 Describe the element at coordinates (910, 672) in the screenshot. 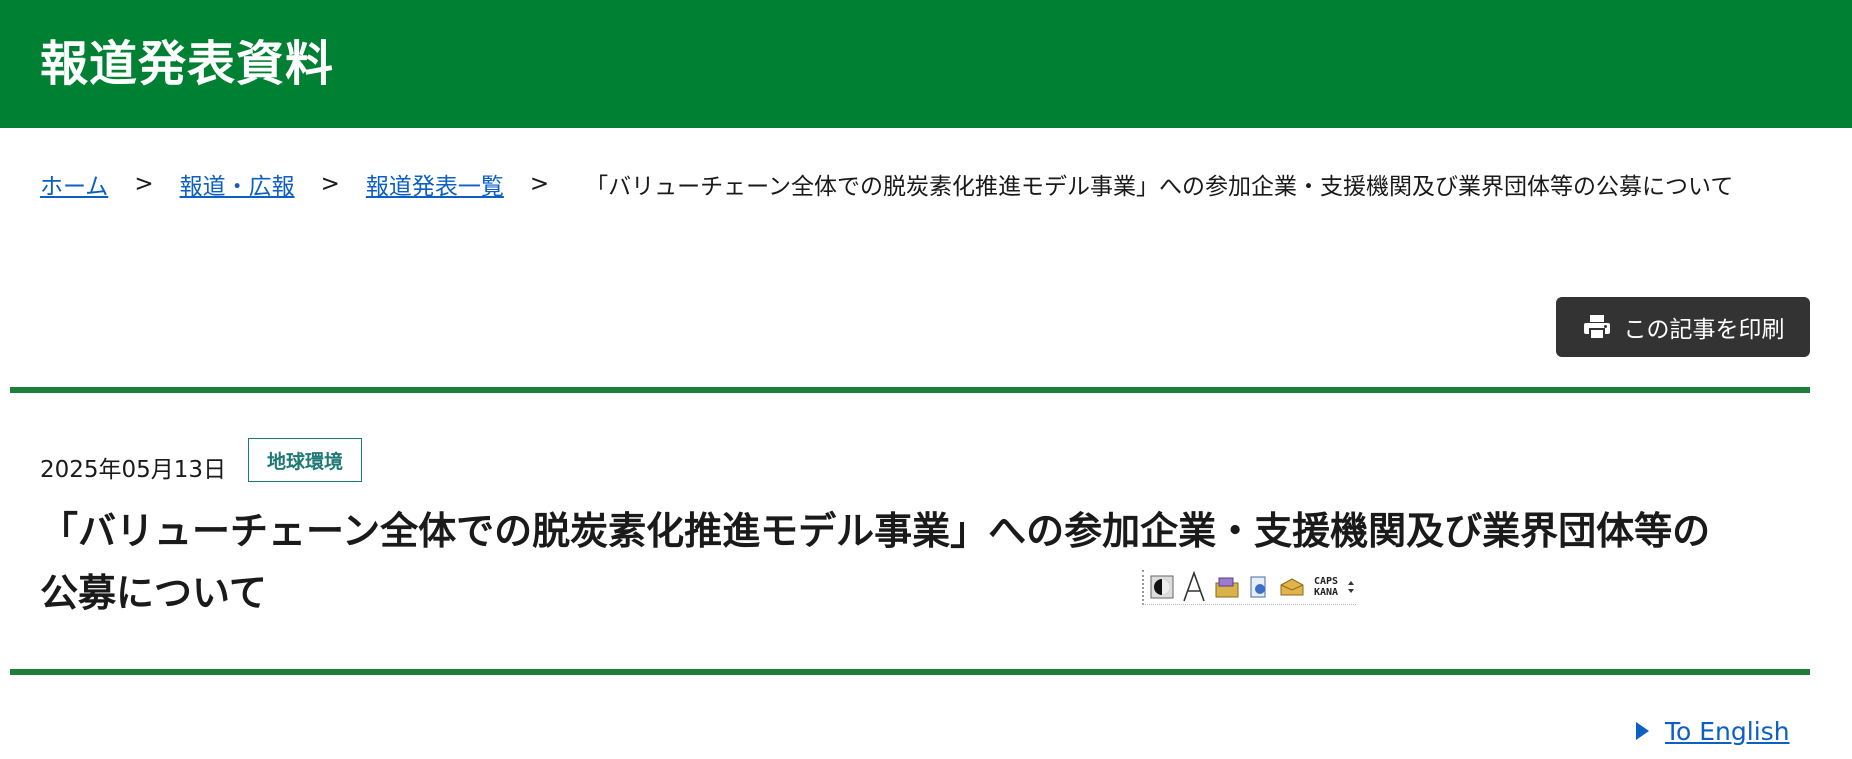

I see `divider-bottom` at that location.